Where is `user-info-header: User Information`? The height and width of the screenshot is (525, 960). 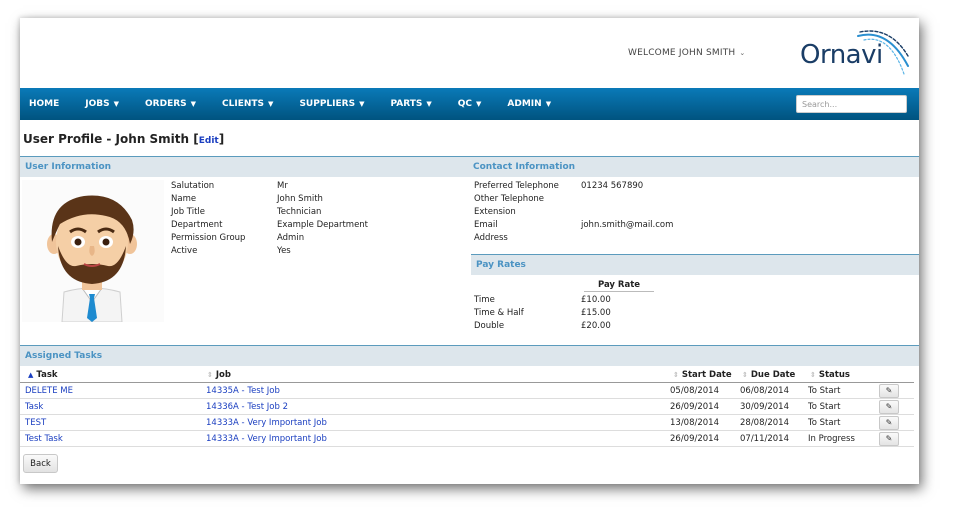 user-info-header: User Information is located at coordinates (244, 166).